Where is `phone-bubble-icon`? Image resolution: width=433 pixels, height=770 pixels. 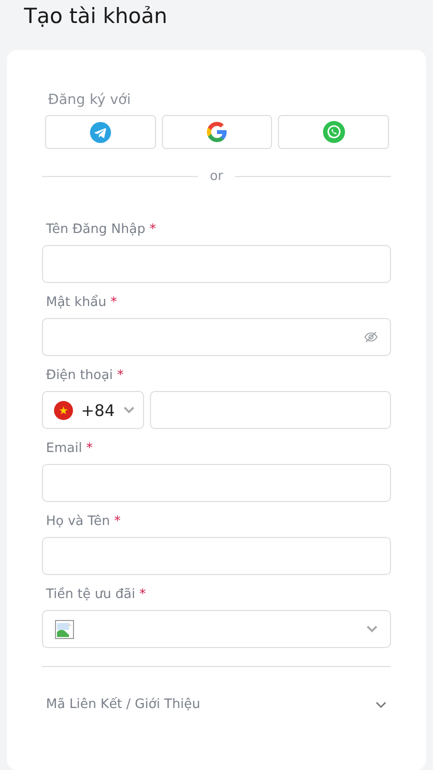 phone-bubble-icon is located at coordinates (333, 132).